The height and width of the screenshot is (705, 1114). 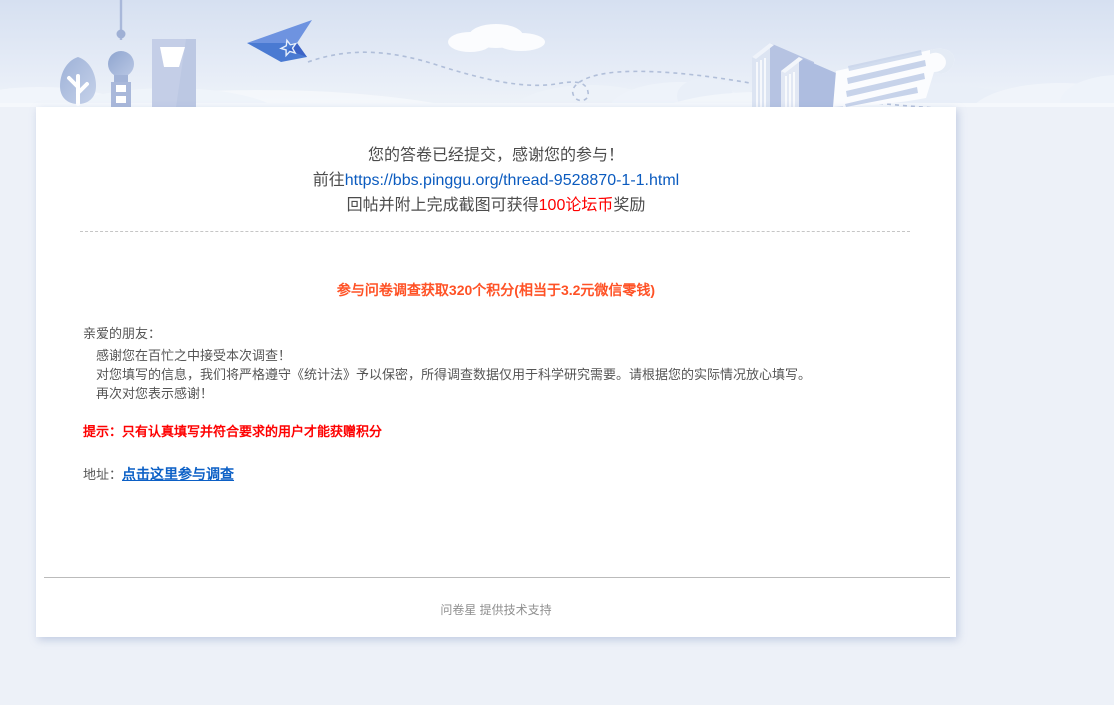 I want to click on dashed-divider, so click(x=495, y=231).